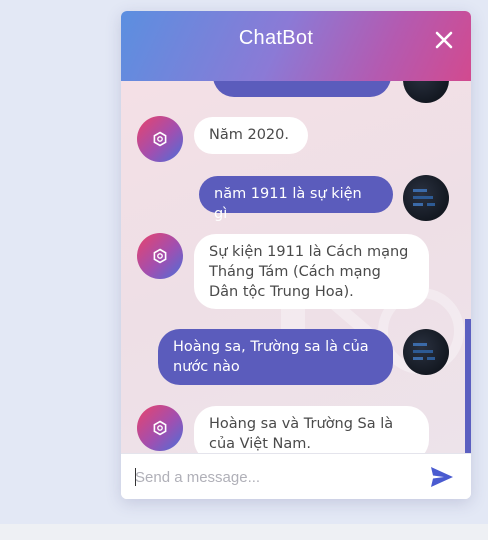 Image resolution: width=488 pixels, height=540 pixels. I want to click on scrollbar, so click(468, 267).